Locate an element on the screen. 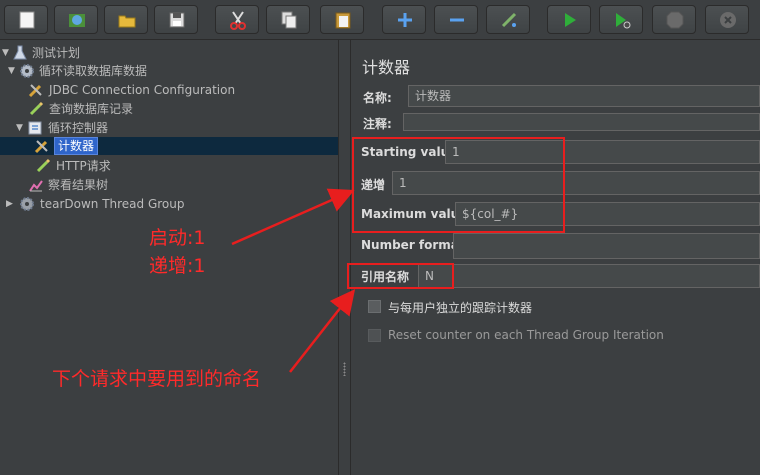 This screenshot has width=760, height=475. copy-icon is located at coordinates (289, 20).